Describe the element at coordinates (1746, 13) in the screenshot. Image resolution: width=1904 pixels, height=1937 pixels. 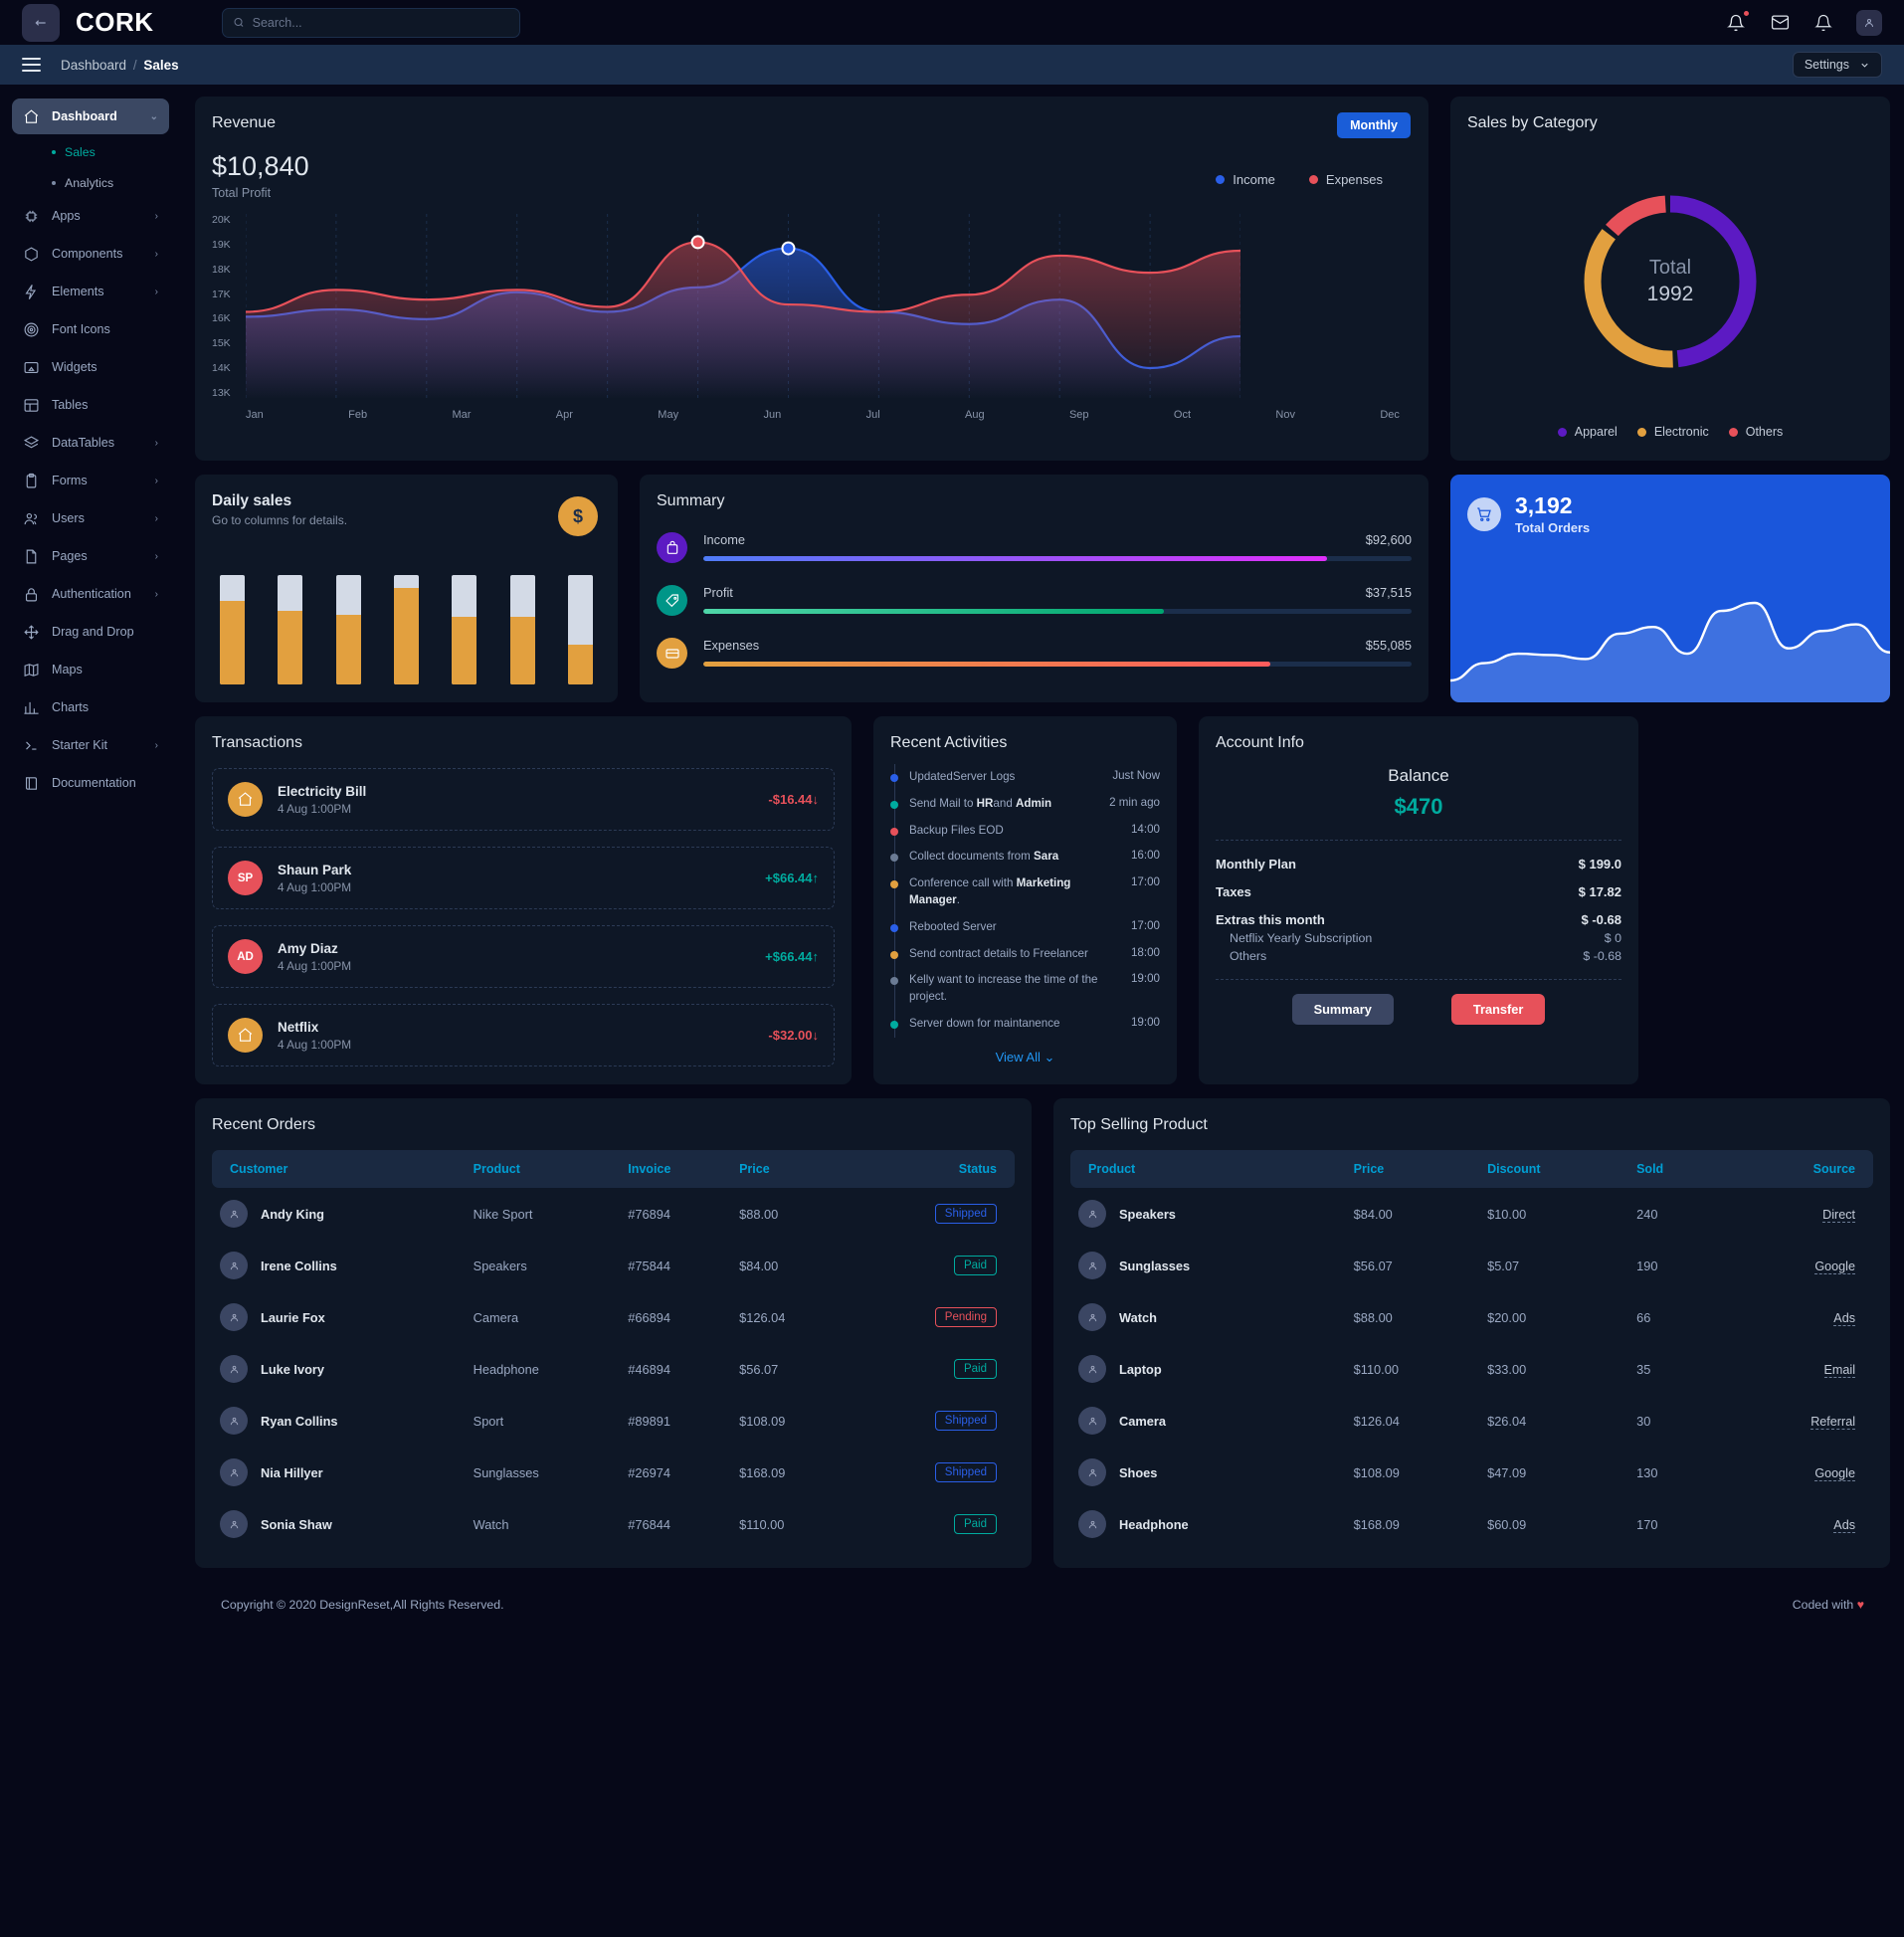
I see `notification-badge` at that location.